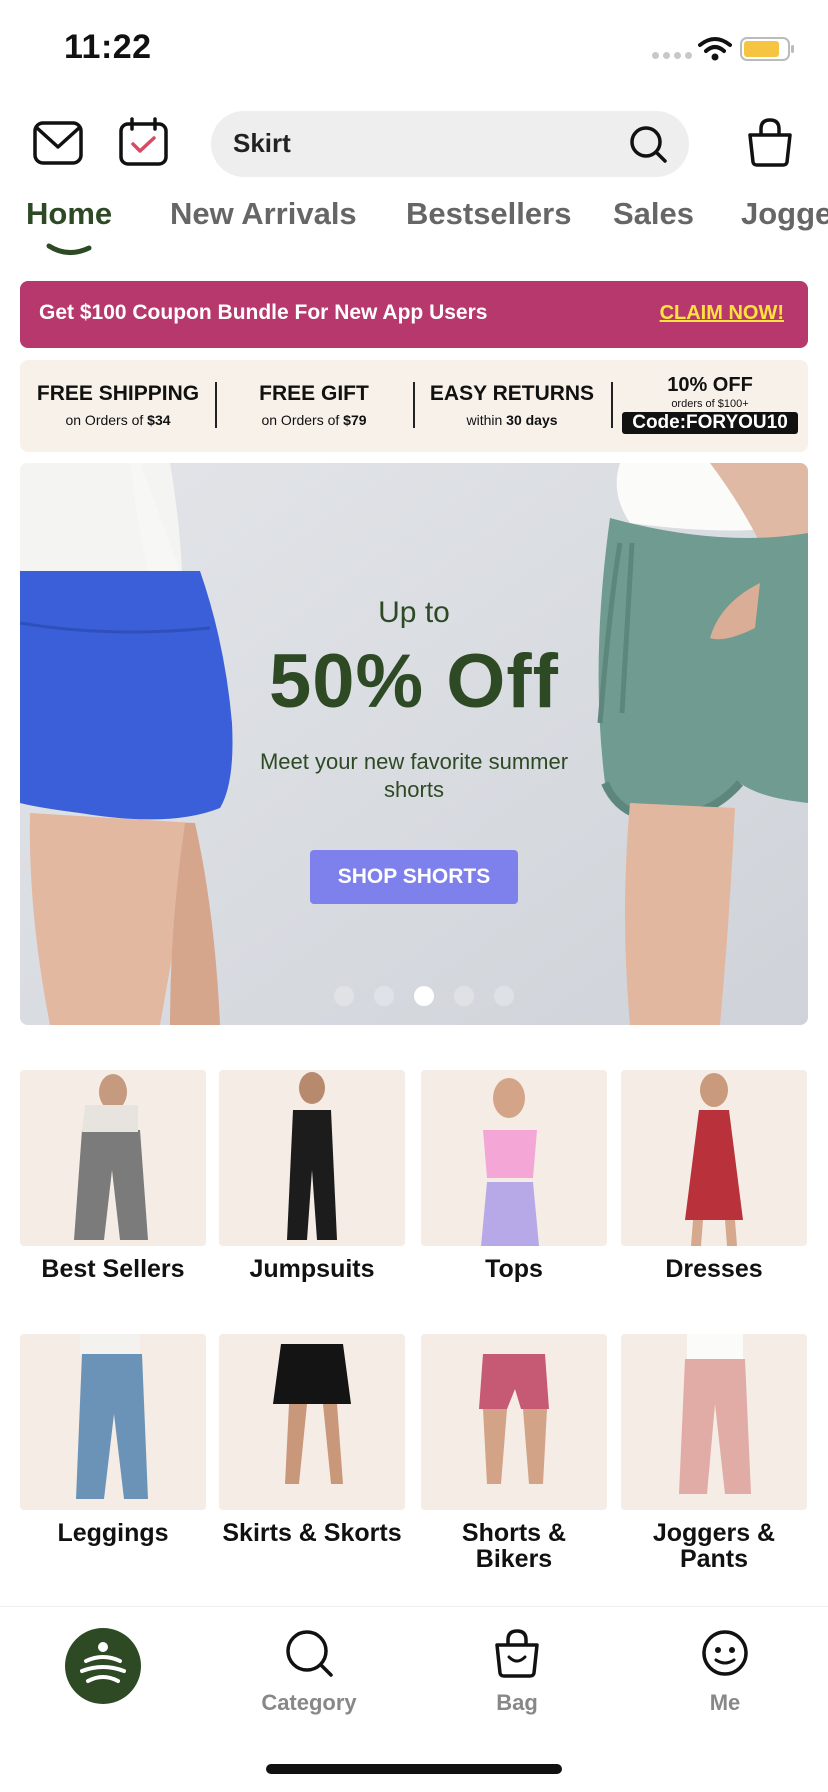 Image resolution: width=828 pixels, height=1792 pixels. I want to click on nav-label: Category, so click(309, 1702).